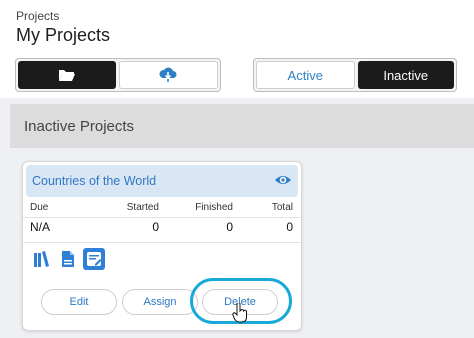 This screenshot has width=474, height=338. I want to click on breadcrumb: Projects, so click(37, 16).